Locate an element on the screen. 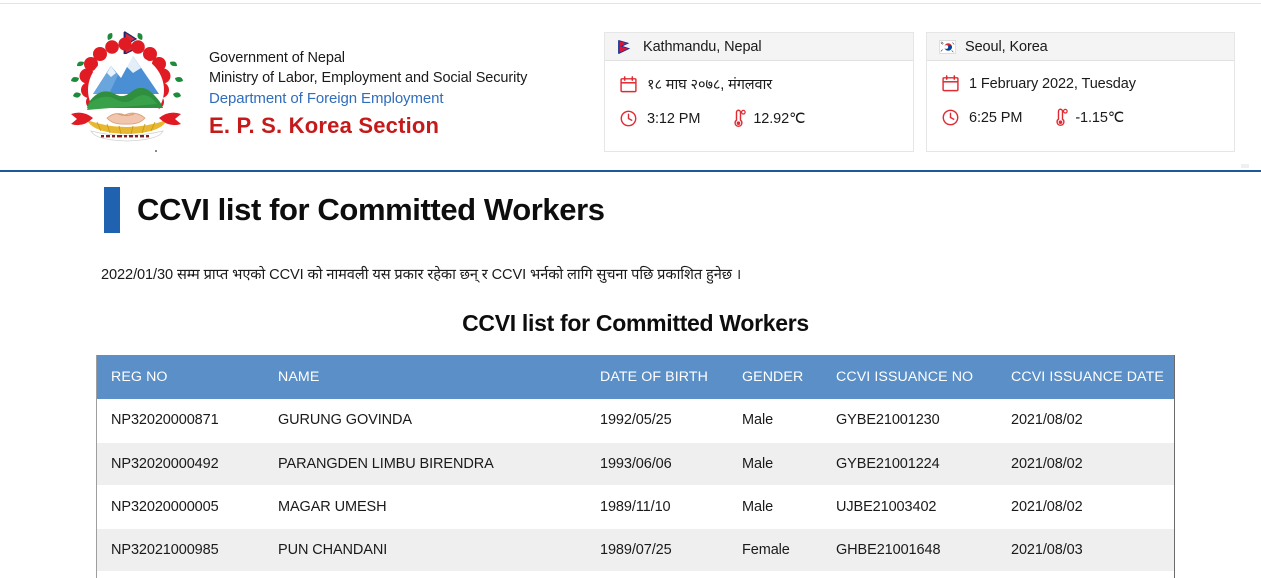 This screenshot has height=578, width=1261. city-temperature-group: -1.15℃ is located at coordinates (1088, 117).